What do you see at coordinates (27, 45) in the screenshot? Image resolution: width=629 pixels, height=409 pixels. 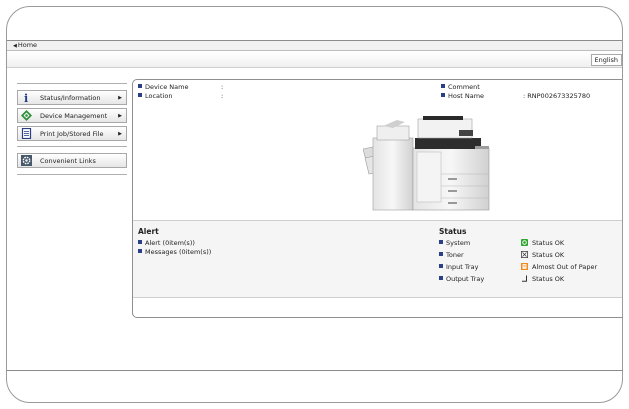 I see `home-link: Home` at bounding box center [27, 45].